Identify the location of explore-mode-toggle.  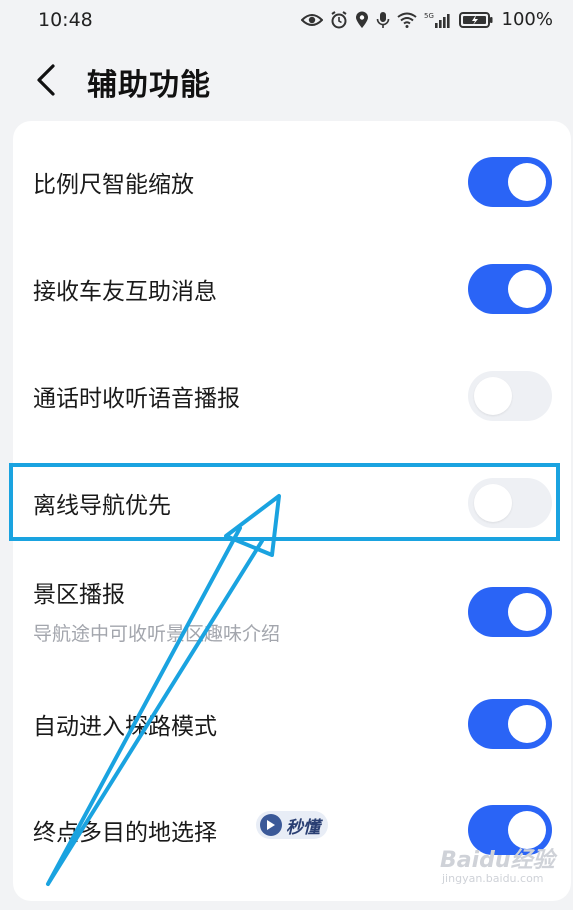
(510, 724).